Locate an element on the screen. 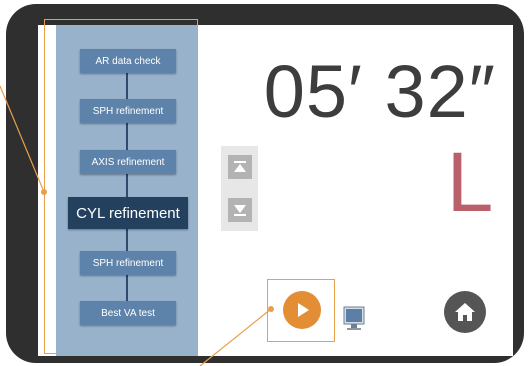 The height and width of the screenshot is (366, 528). scroll-to-top-button is located at coordinates (240, 167).